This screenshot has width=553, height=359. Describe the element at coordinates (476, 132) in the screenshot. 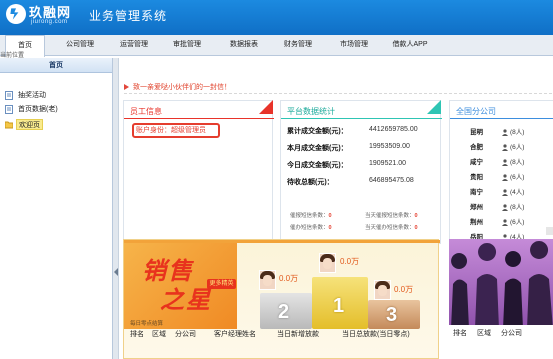

I see `branch-city: 昆明` at that location.